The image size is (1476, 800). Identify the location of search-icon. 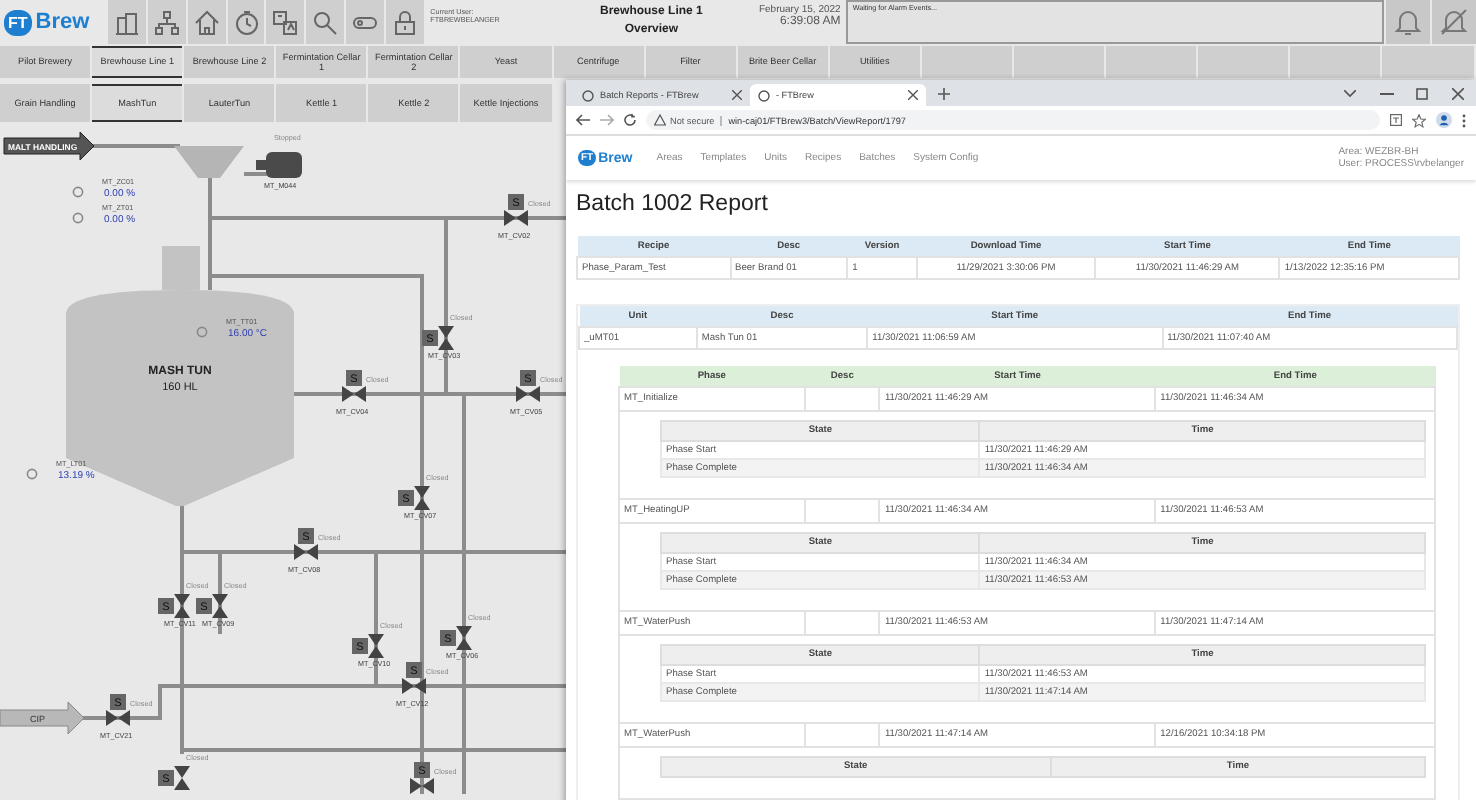
(325, 22).